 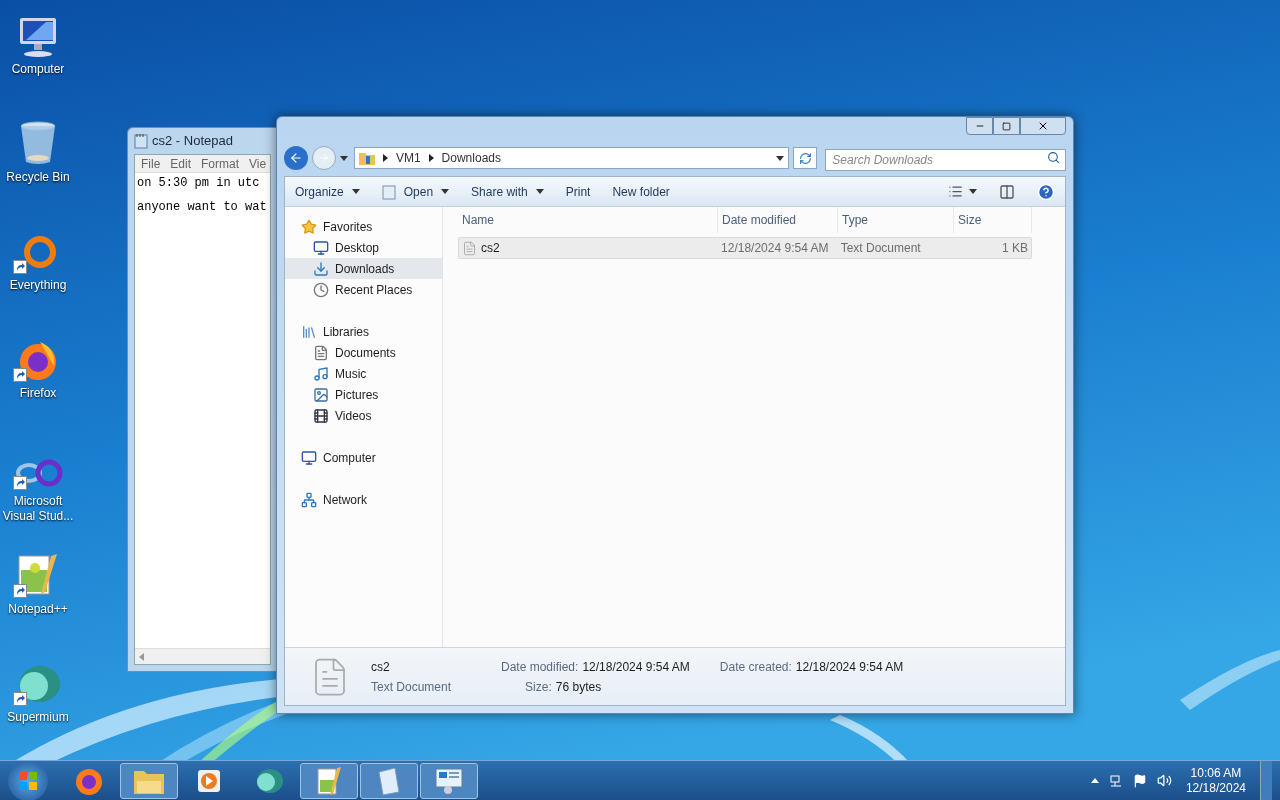 What do you see at coordinates (192, 141) in the screenshot?
I see `window-title: cs2 - Notepad` at bounding box center [192, 141].